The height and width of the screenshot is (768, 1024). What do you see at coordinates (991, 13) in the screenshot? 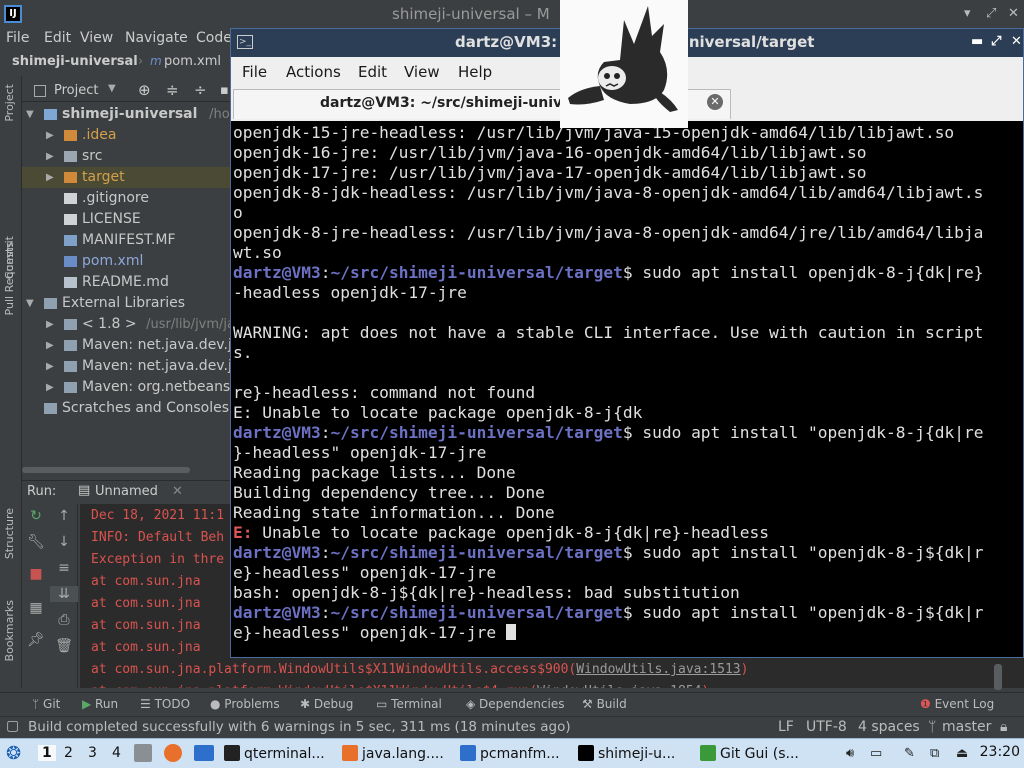
I see `restore-icon: ⤢` at bounding box center [991, 13].